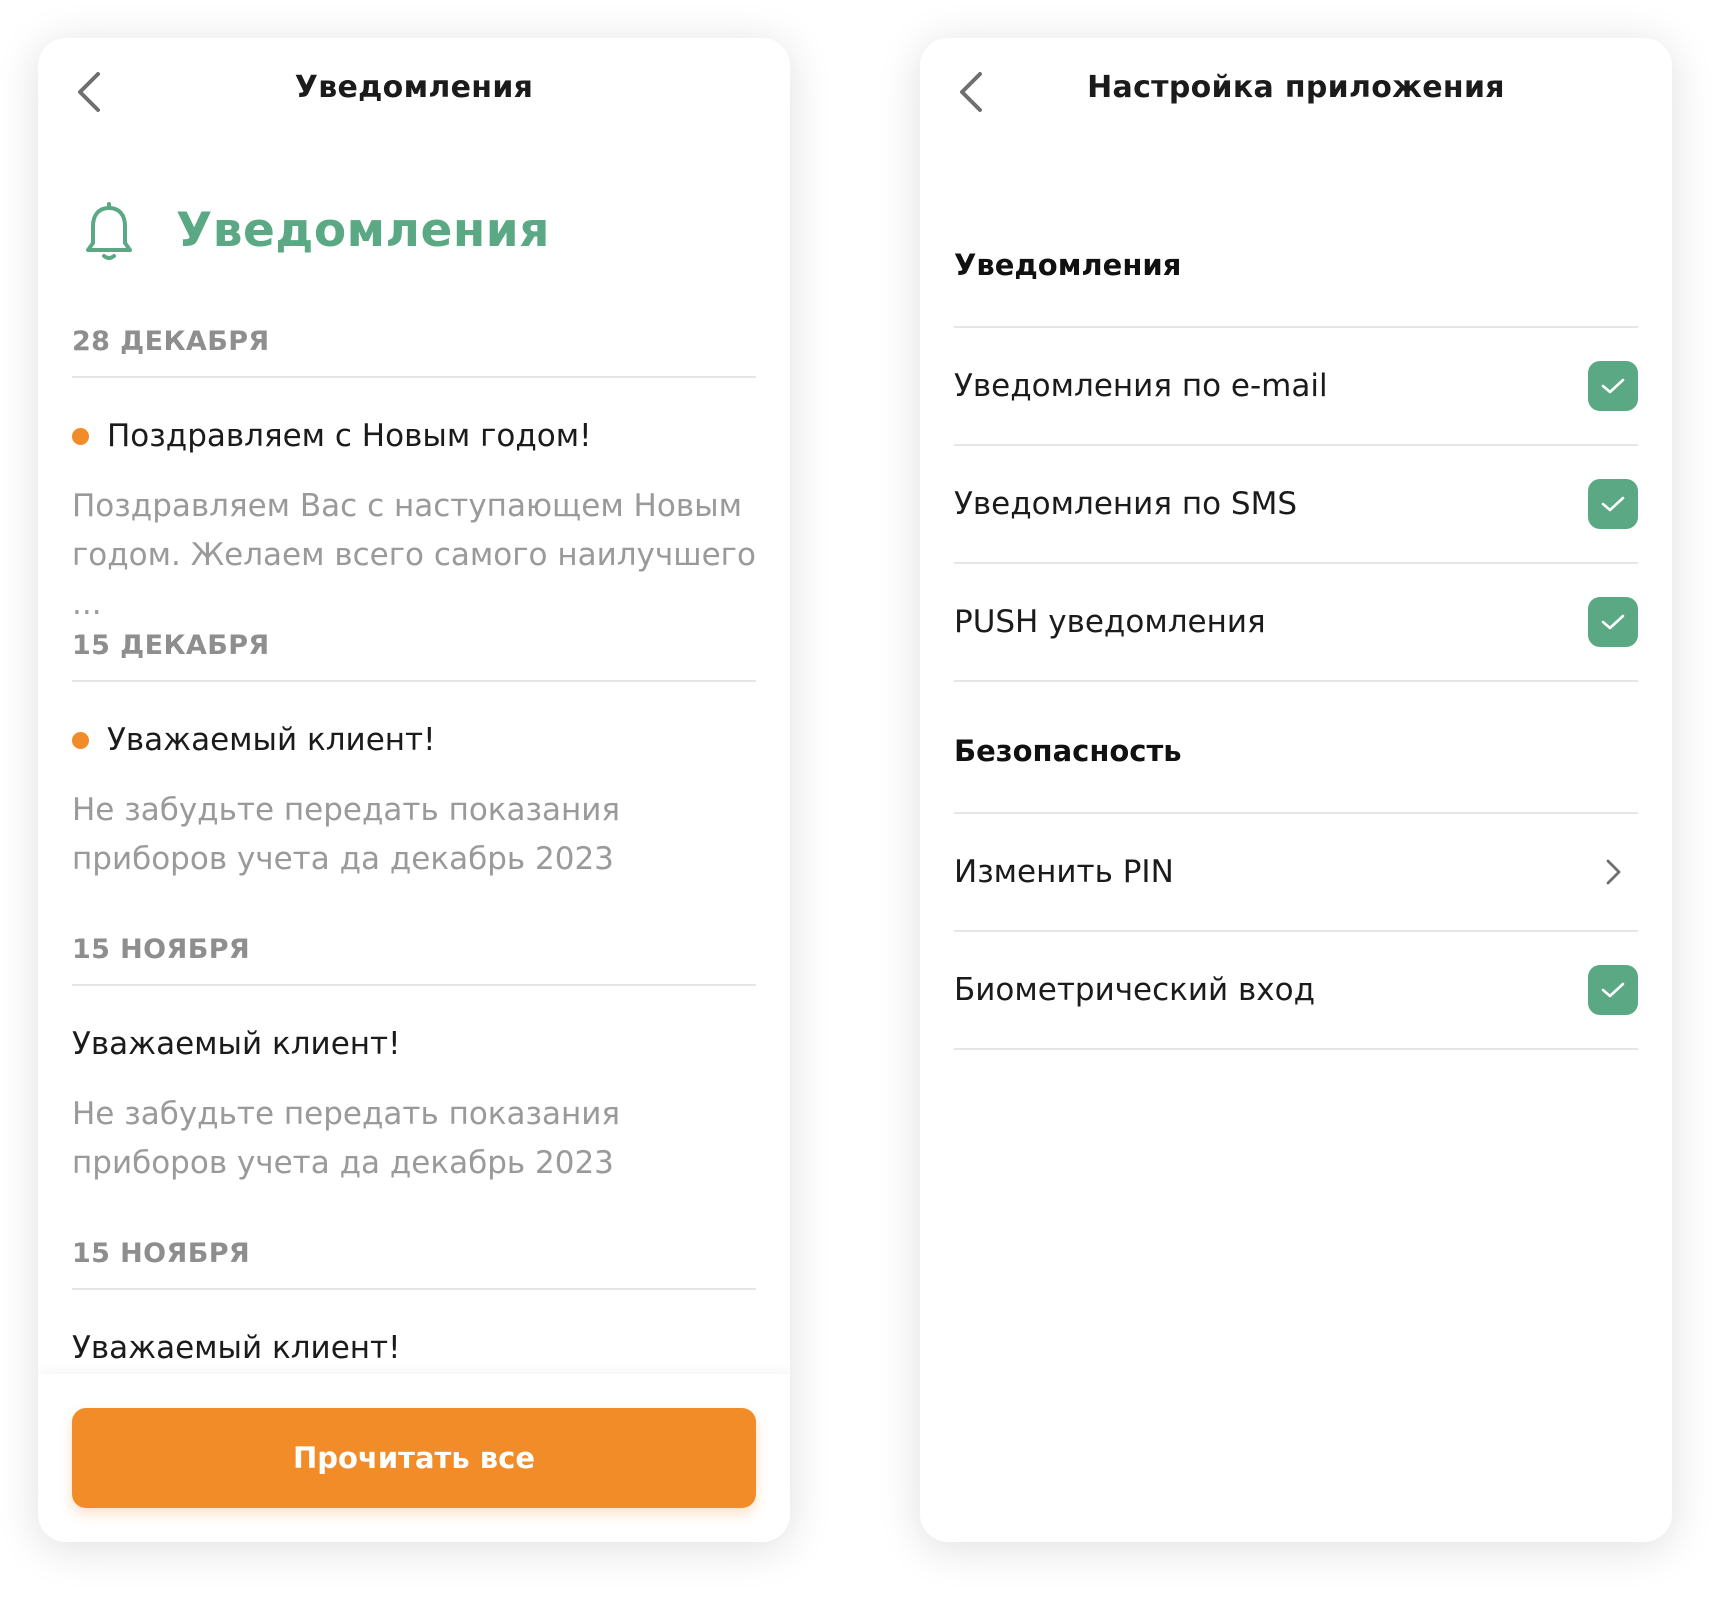  What do you see at coordinates (1135, 990) in the screenshot?
I see `setting-label: Биометрический вход` at bounding box center [1135, 990].